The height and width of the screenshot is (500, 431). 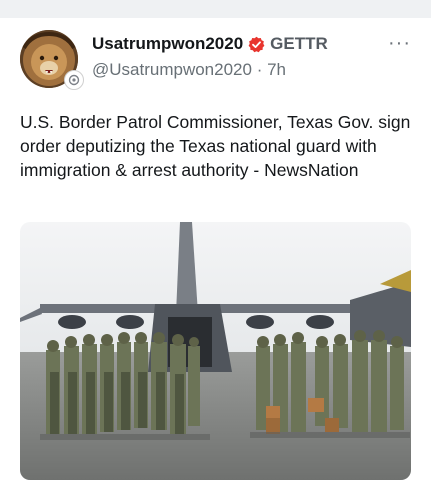 I want to click on top-divider-bar, so click(x=215, y=9).